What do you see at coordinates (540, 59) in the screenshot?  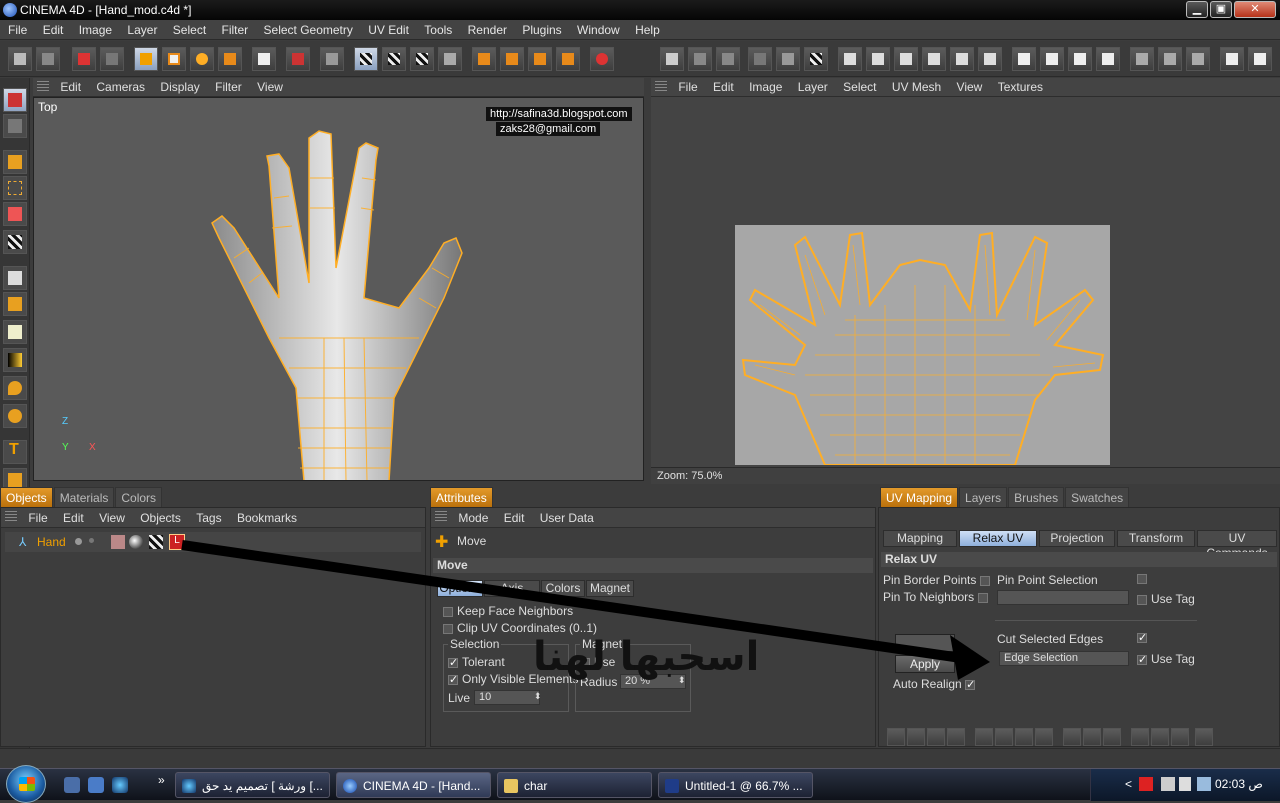 I see `polygons-mode-icon` at bounding box center [540, 59].